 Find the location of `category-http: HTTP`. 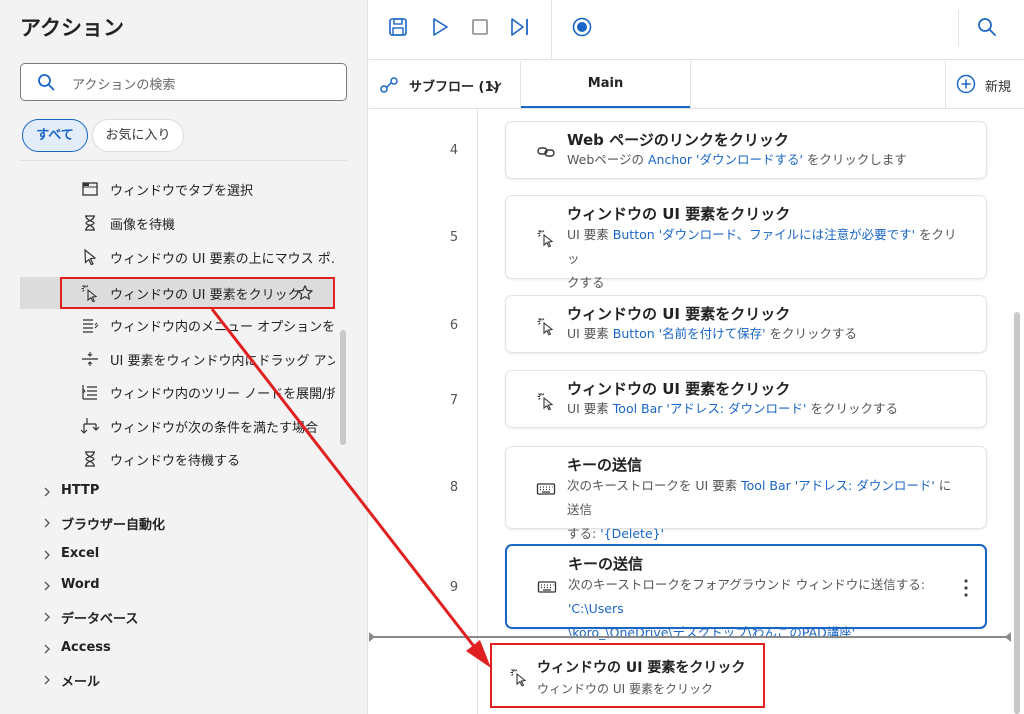

category-http: HTTP is located at coordinates (180, 493).